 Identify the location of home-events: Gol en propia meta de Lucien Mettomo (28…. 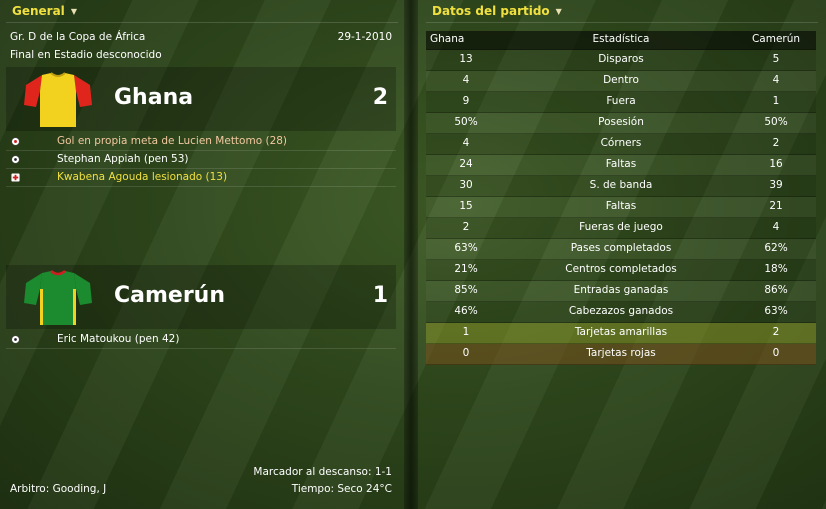
(201, 160).